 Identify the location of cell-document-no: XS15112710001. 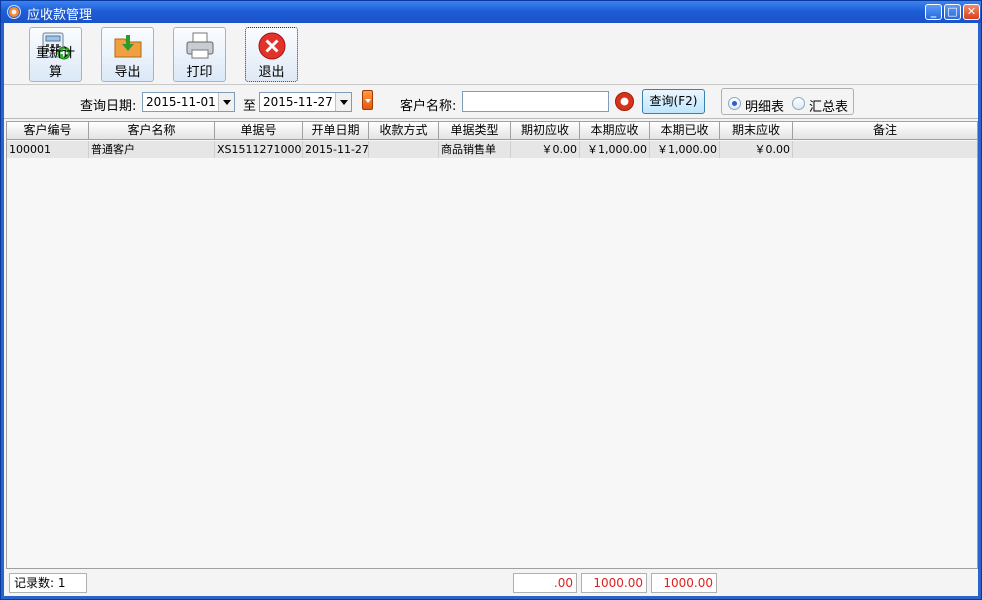
(260, 149).